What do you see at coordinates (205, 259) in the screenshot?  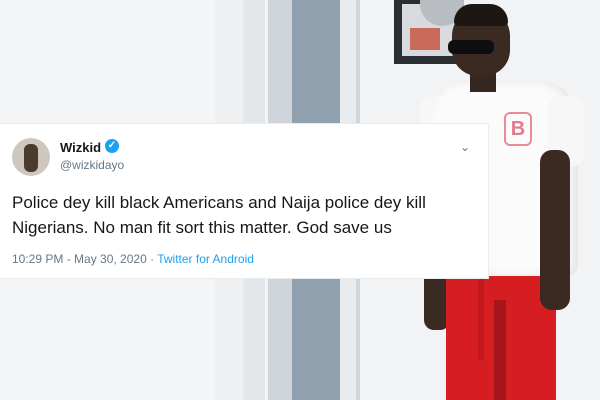 I see `tweet-source-link: Twitter for Android` at bounding box center [205, 259].